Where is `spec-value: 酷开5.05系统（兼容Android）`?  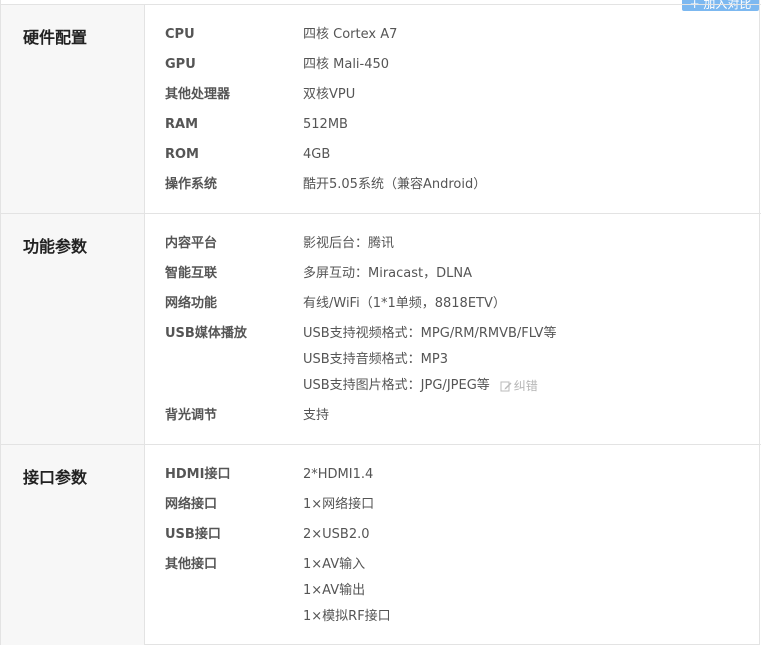 spec-value: 酷开5.05系统（兼容Android） is located at coordinates (395, 184).